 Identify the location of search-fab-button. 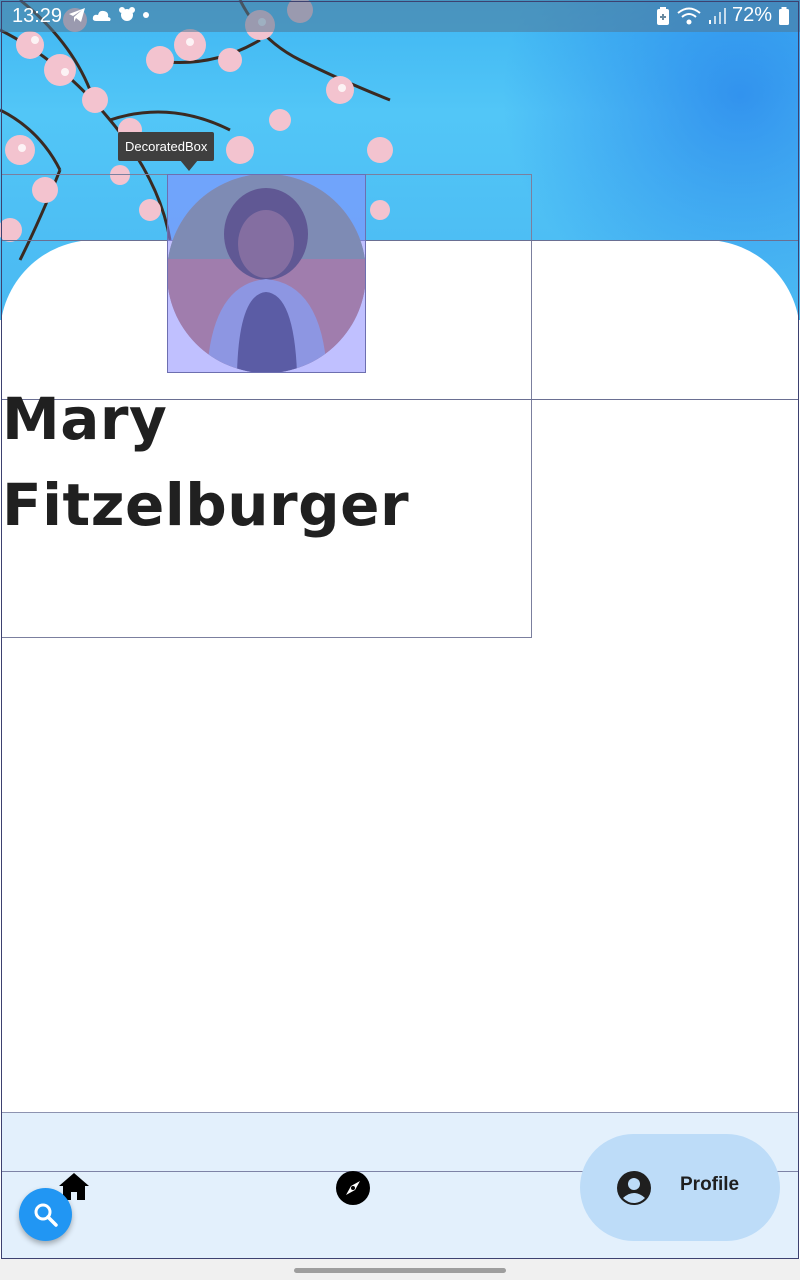
(45, 1214).